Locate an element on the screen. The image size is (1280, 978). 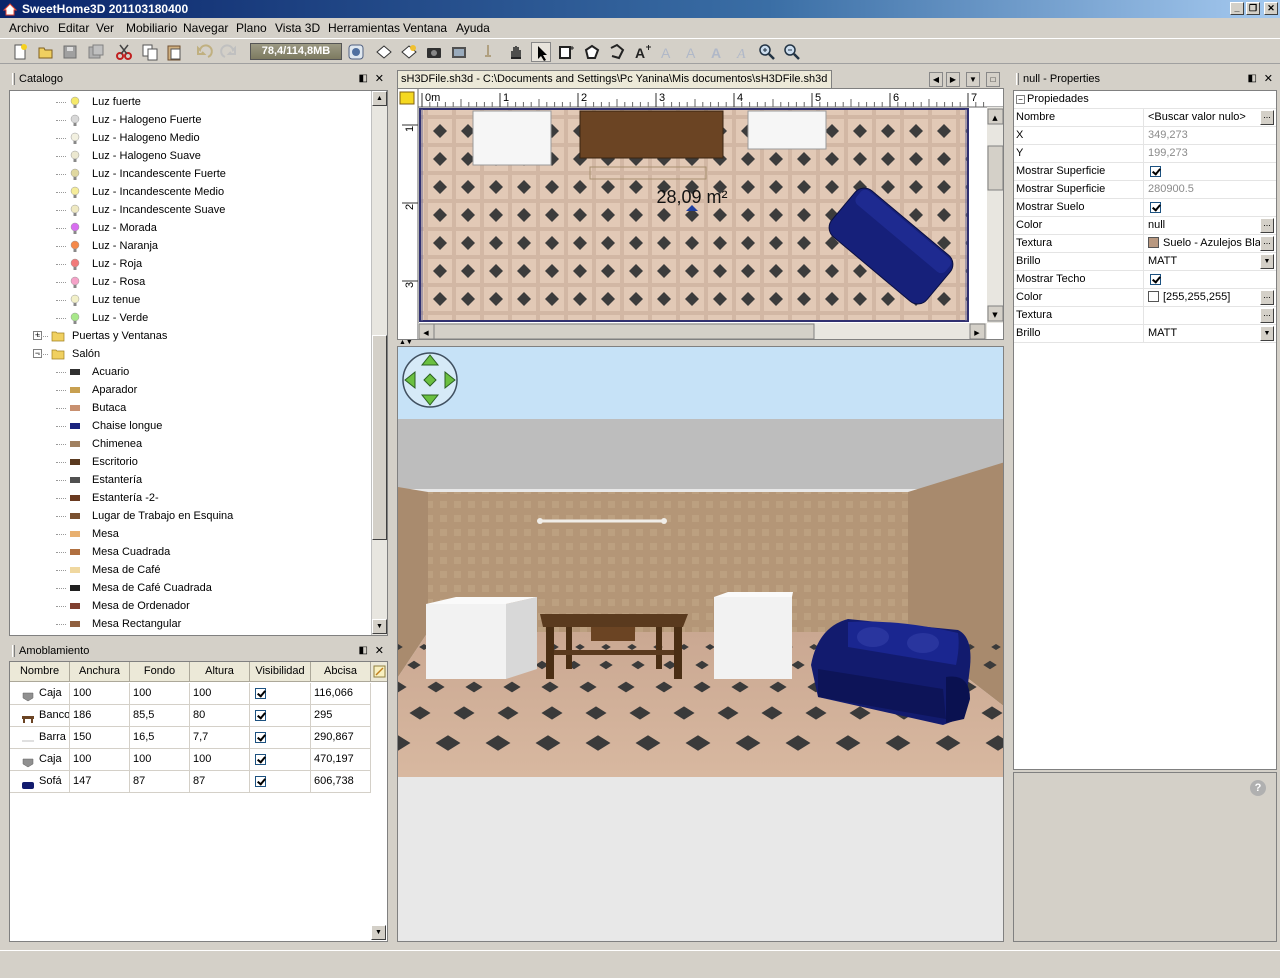
select-icon is located at coordinates (541, 52).